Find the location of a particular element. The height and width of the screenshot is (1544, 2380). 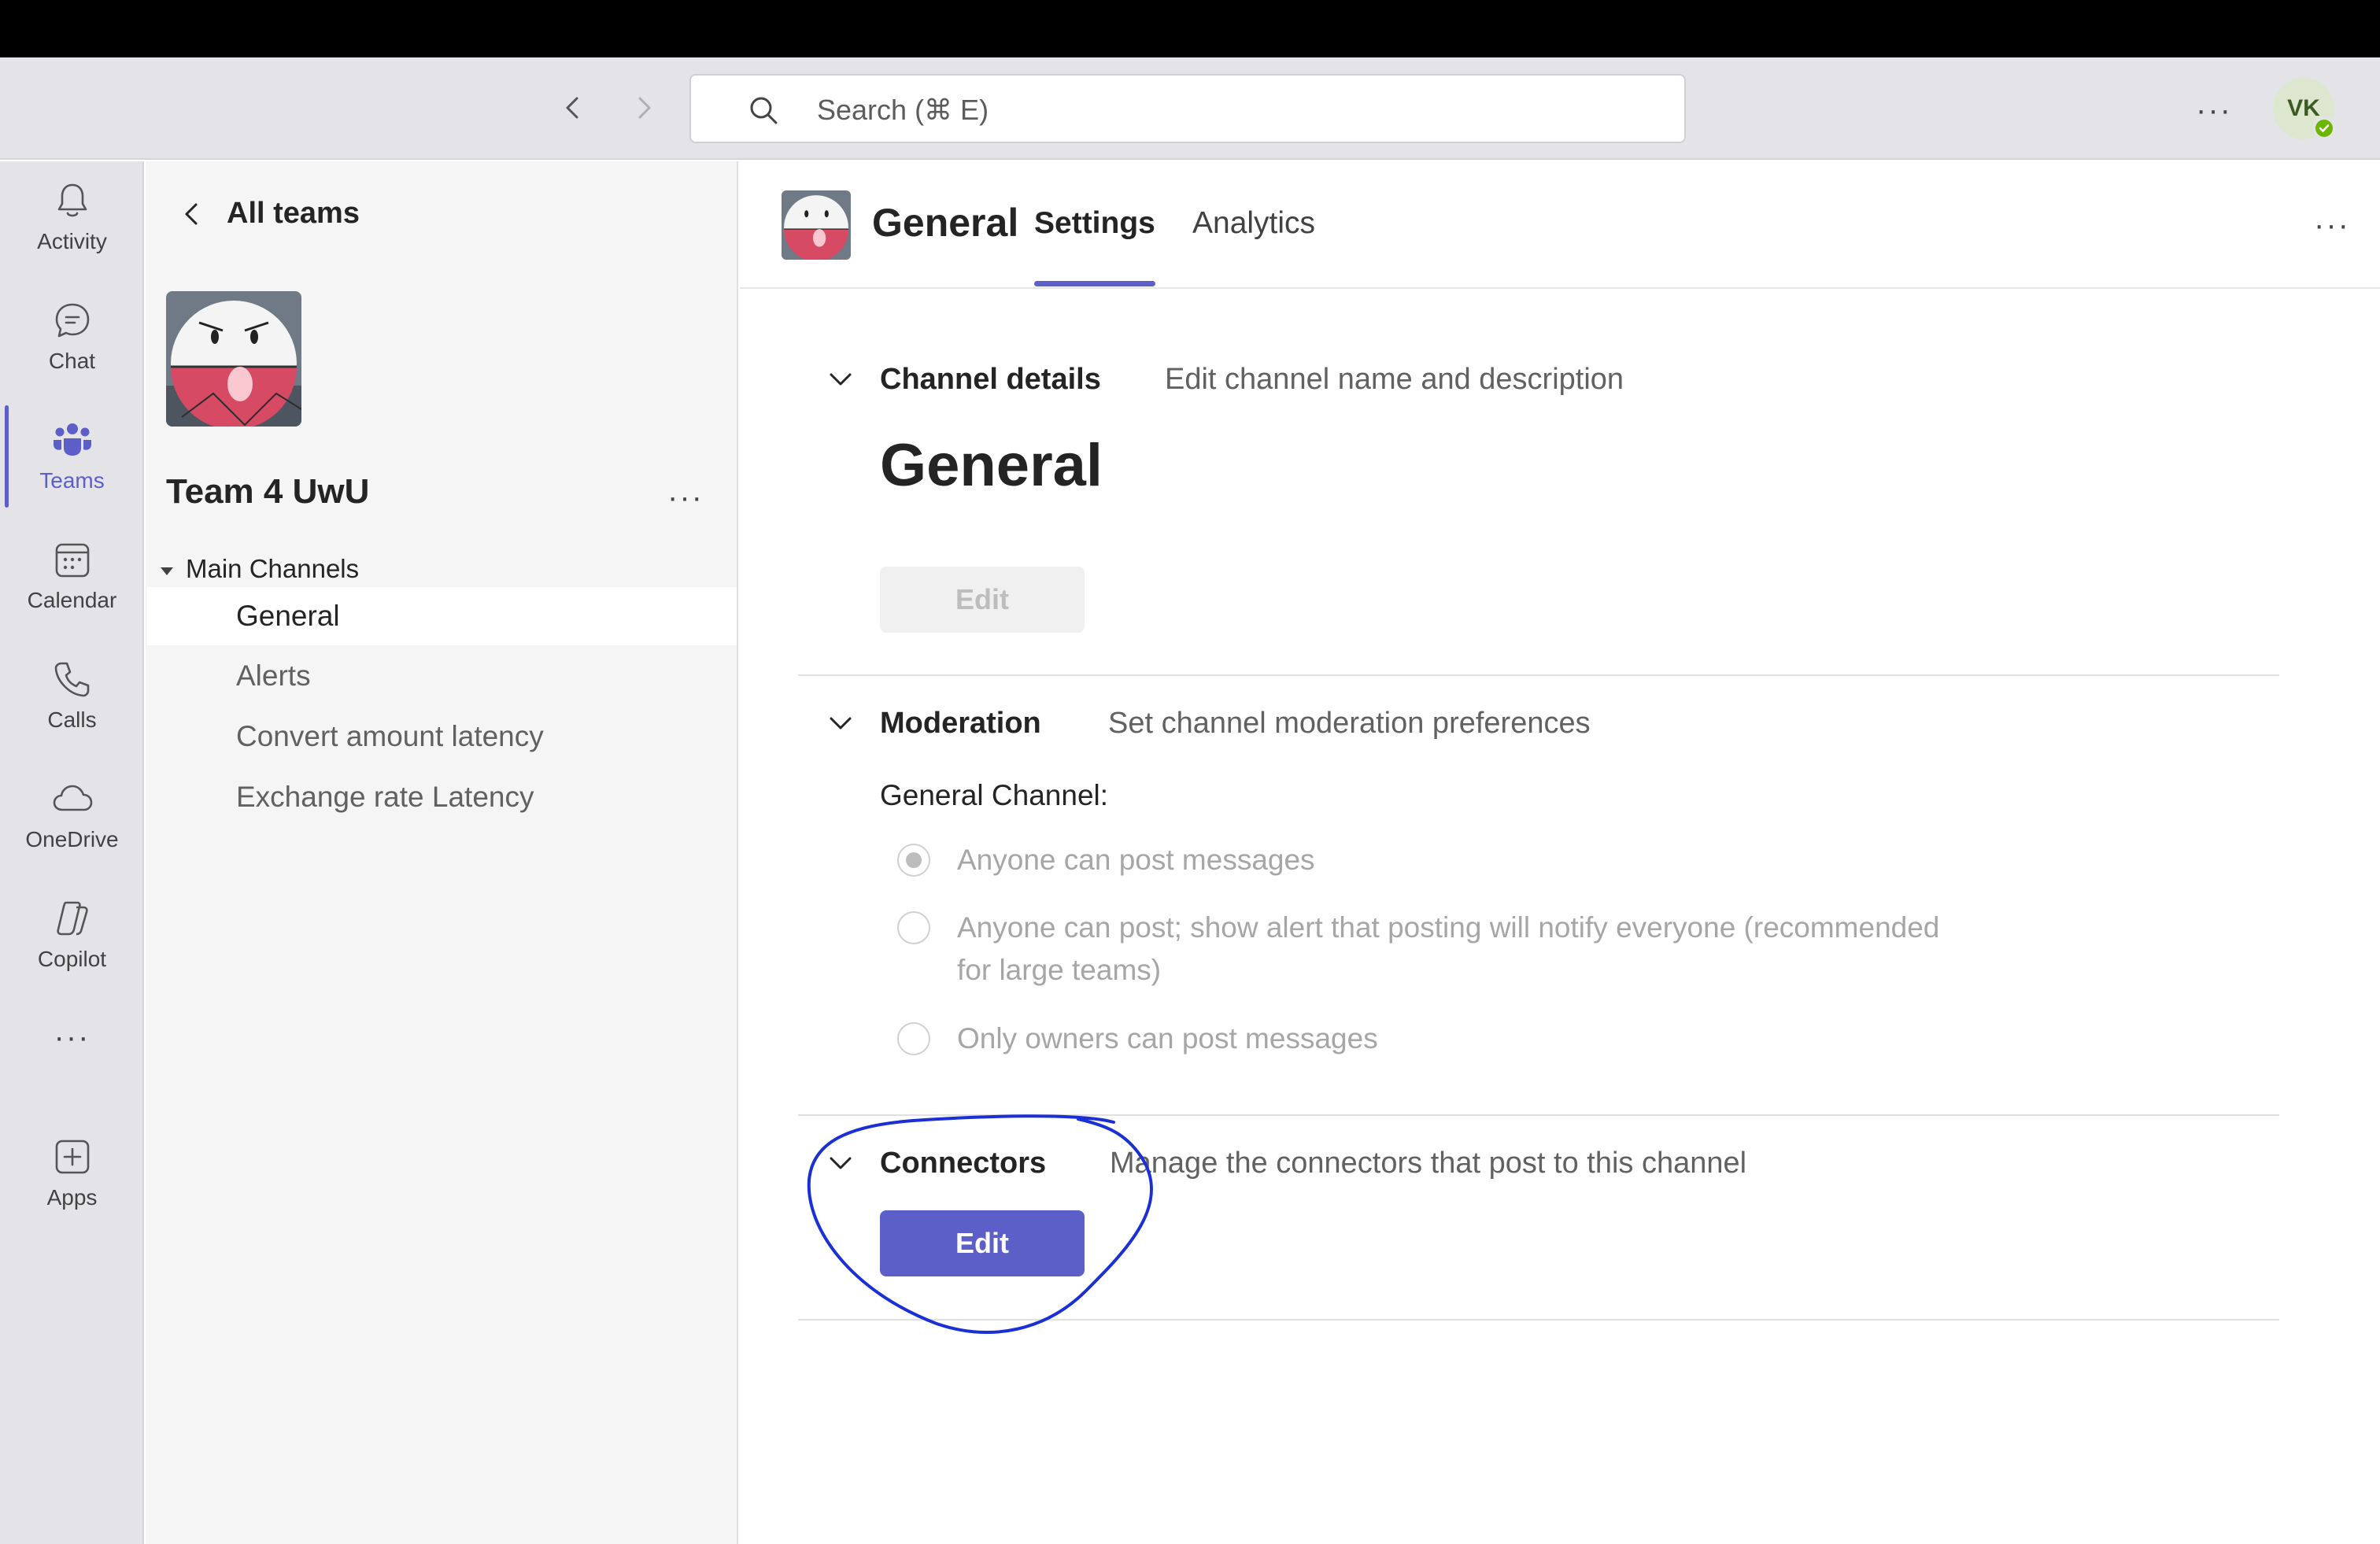

radio-anyone-can-post is located at coordinates (913, 860).